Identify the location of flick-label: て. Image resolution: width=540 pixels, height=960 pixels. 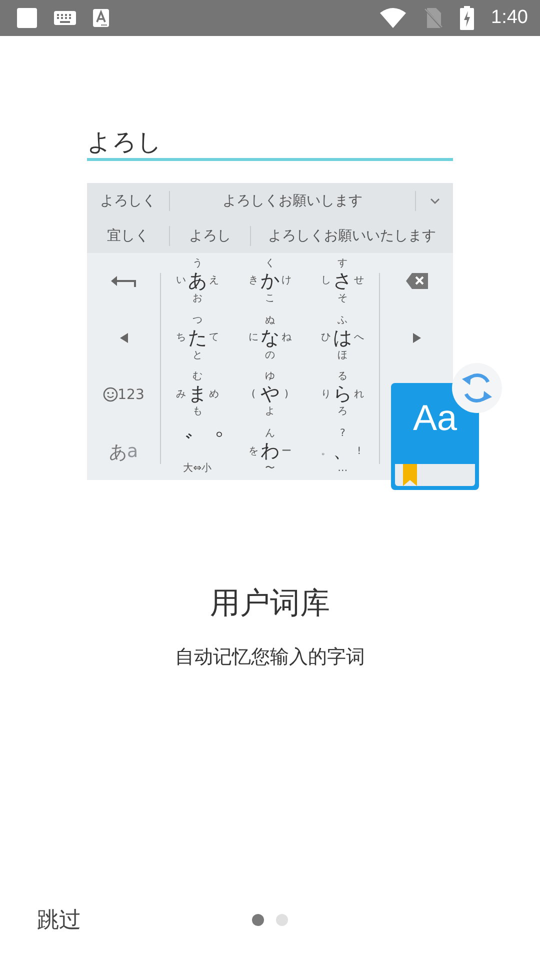
(214, 338).